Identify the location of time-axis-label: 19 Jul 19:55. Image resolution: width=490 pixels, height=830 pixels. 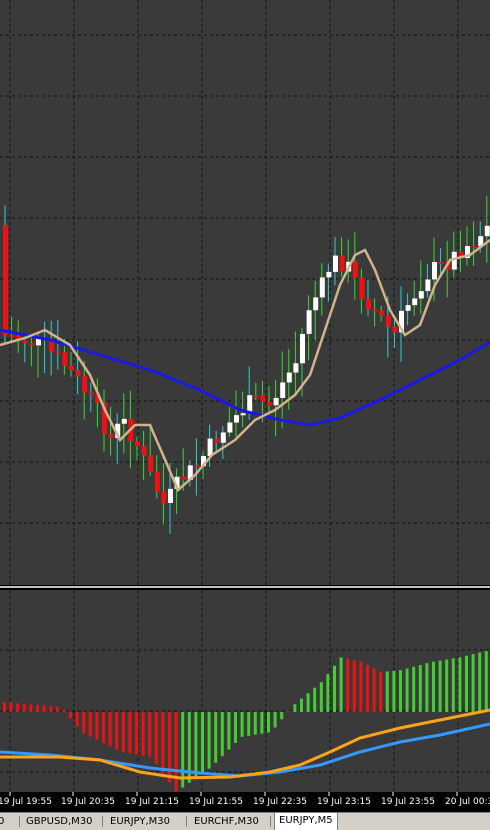
(26, 802).